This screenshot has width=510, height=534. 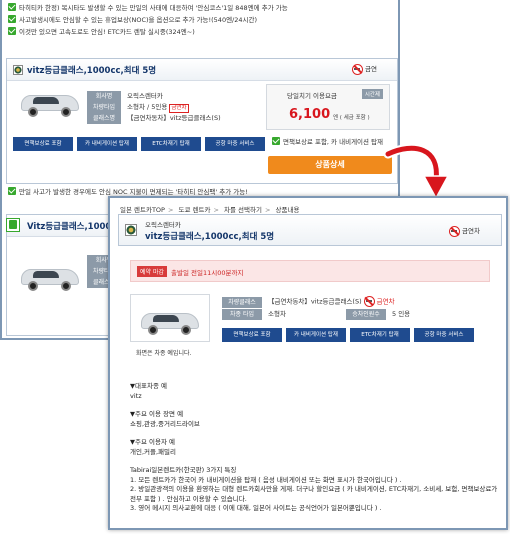 What do you see at coordinates (330, 165) in the screenshot?
I see `product-detail-button: 상품상세` at bounding box center [330, 165].